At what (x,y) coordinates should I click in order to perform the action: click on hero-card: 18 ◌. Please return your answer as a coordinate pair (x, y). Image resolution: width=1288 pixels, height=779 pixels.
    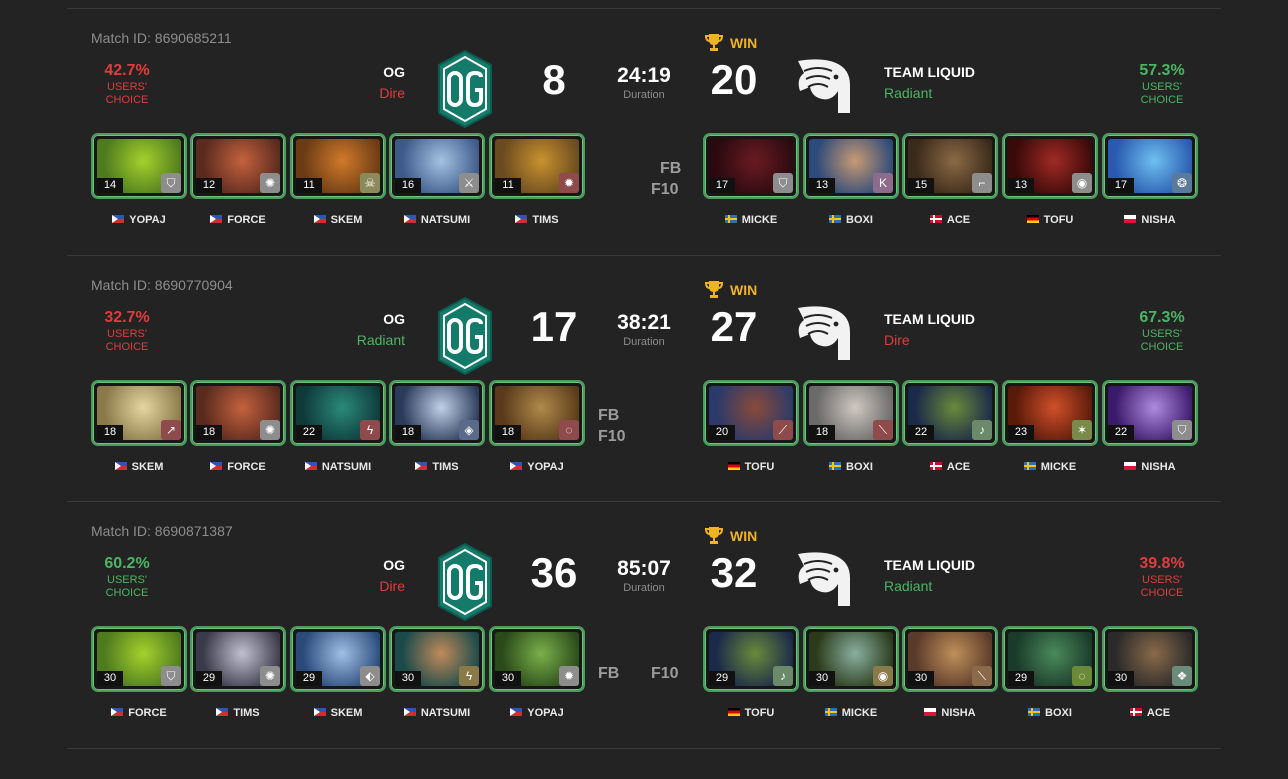
    Looking at the image, I should click on (537, 413).